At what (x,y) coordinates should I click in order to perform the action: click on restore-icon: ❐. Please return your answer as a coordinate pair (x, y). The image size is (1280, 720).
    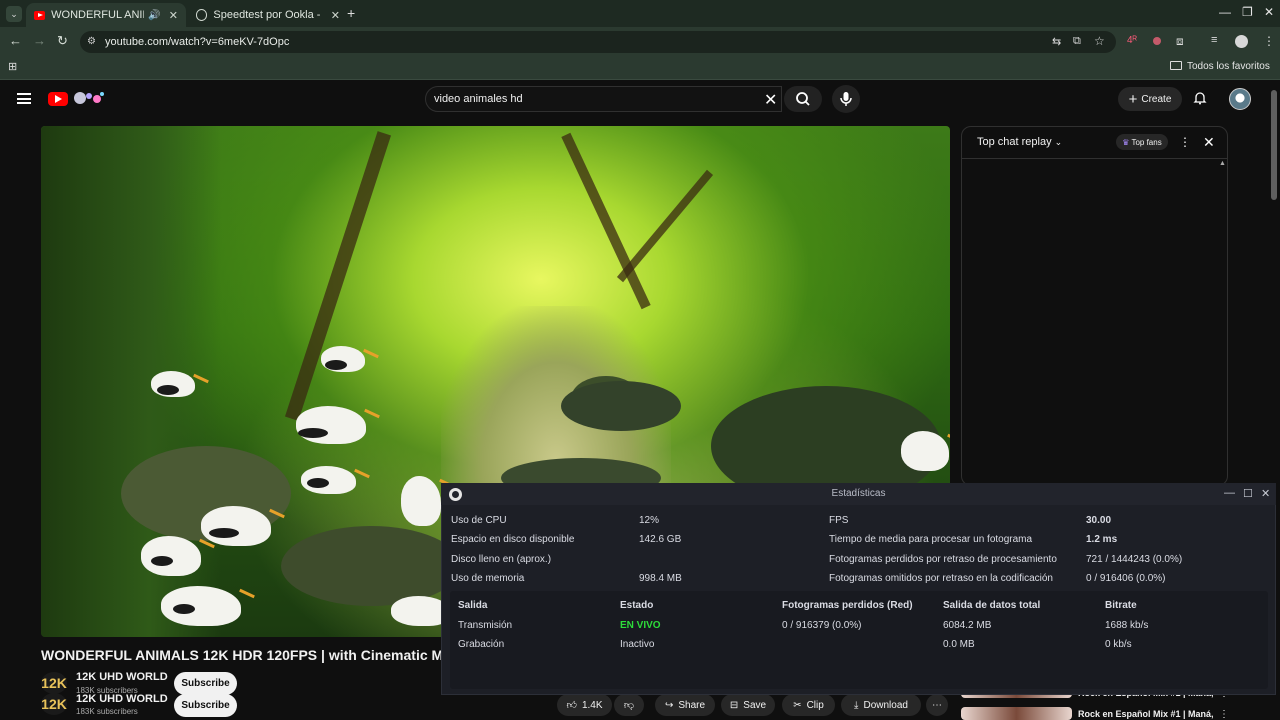
    Looking at the image, I should click on (1247, 12).